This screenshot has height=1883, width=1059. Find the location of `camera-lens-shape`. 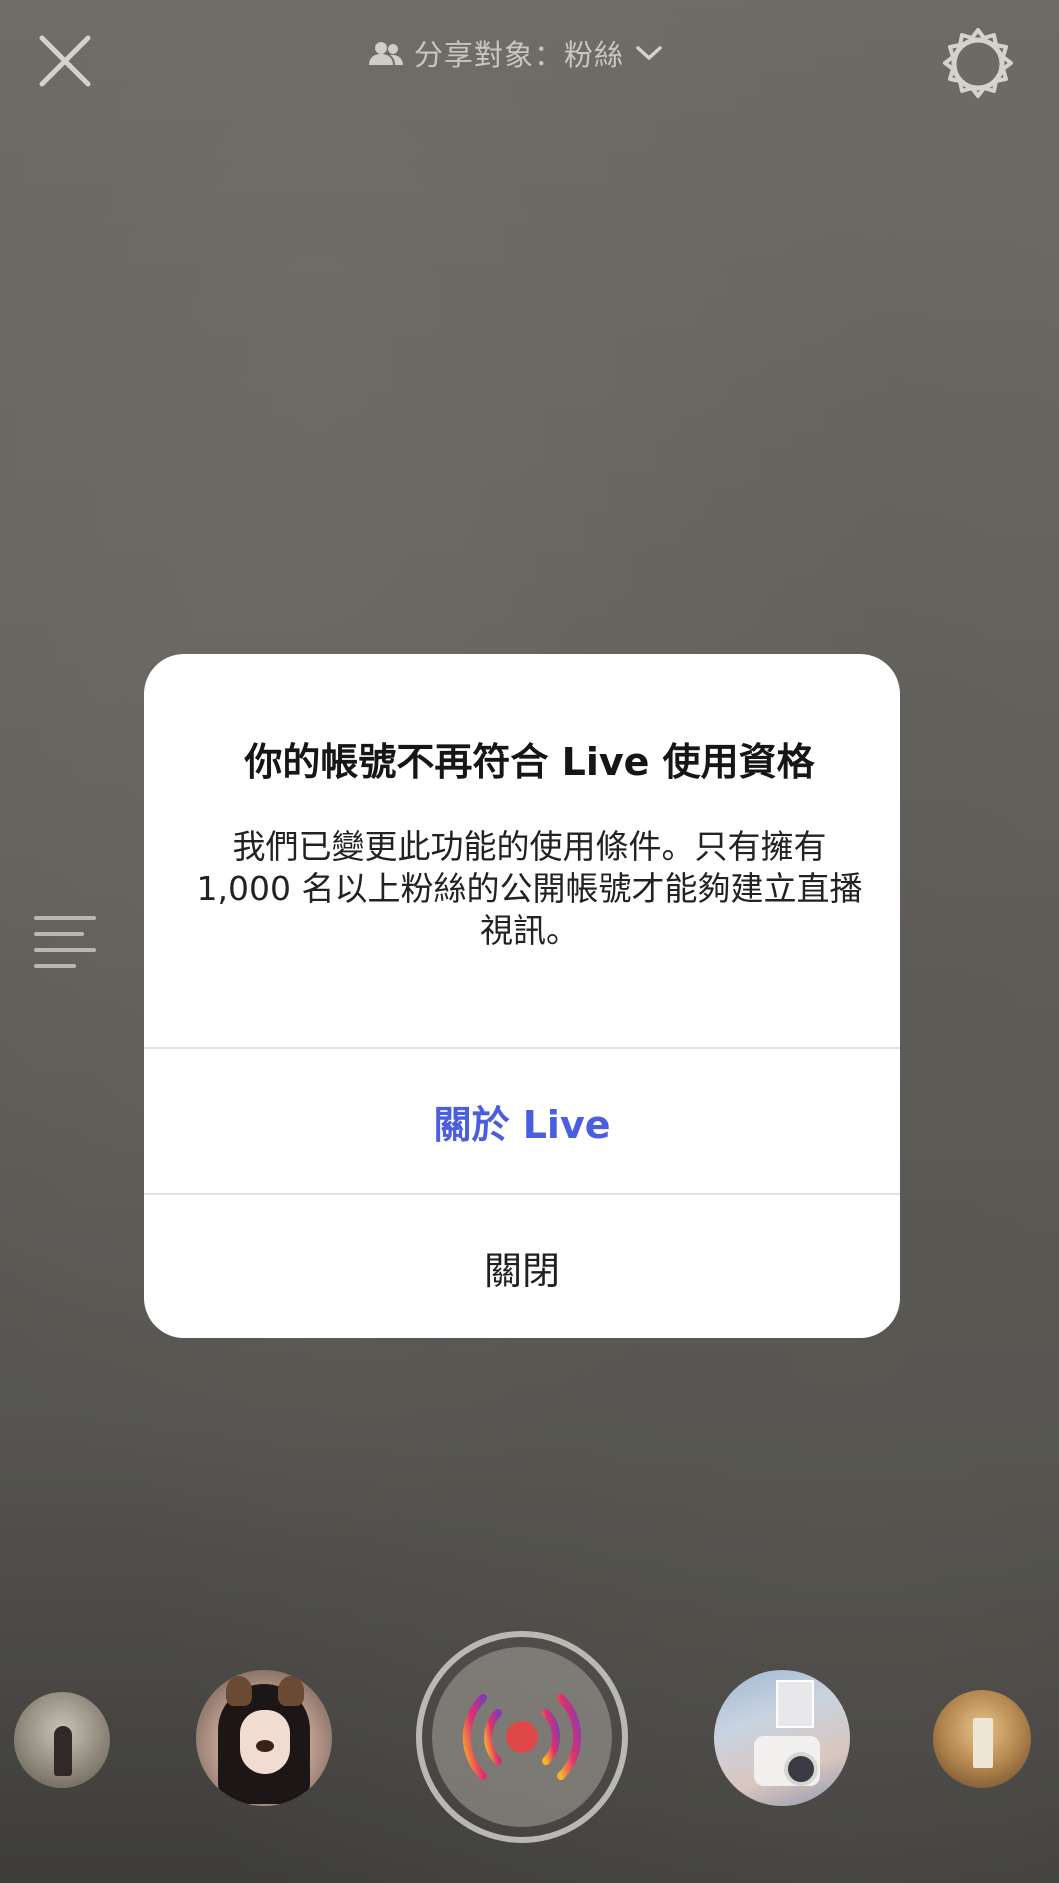

camera-lens-shape is located at coordinates (801, 1769).